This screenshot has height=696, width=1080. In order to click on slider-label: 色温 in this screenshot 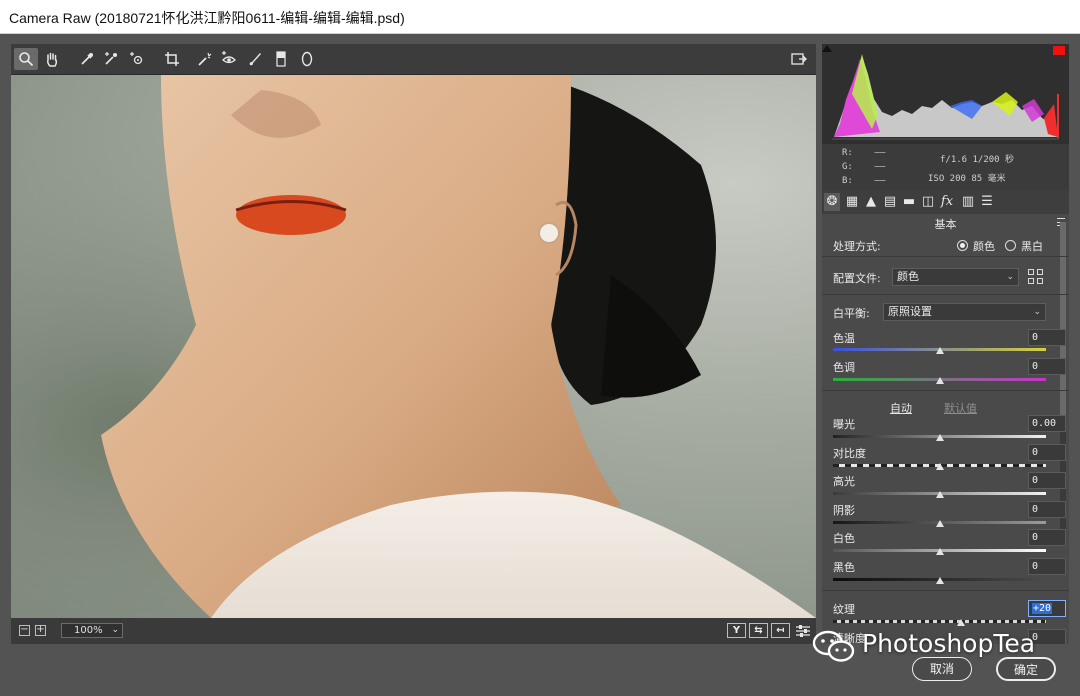, I will do `click(844, 338)`.